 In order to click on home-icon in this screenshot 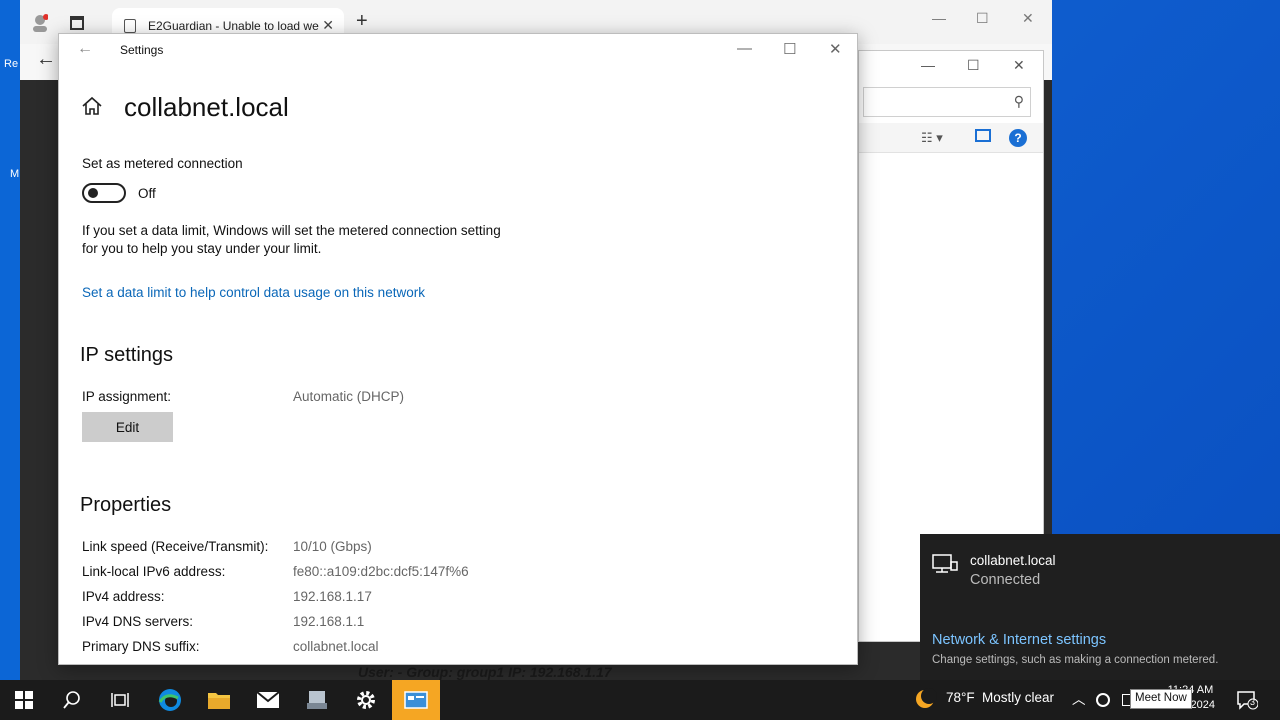, I will do `click(92, 108)`.